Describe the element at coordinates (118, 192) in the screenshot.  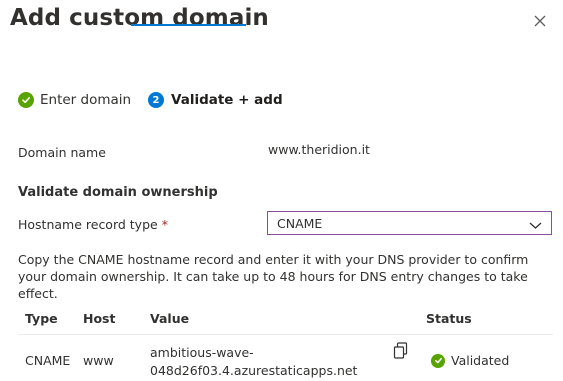
I see `section-title: Validate domain ownership` at that location.